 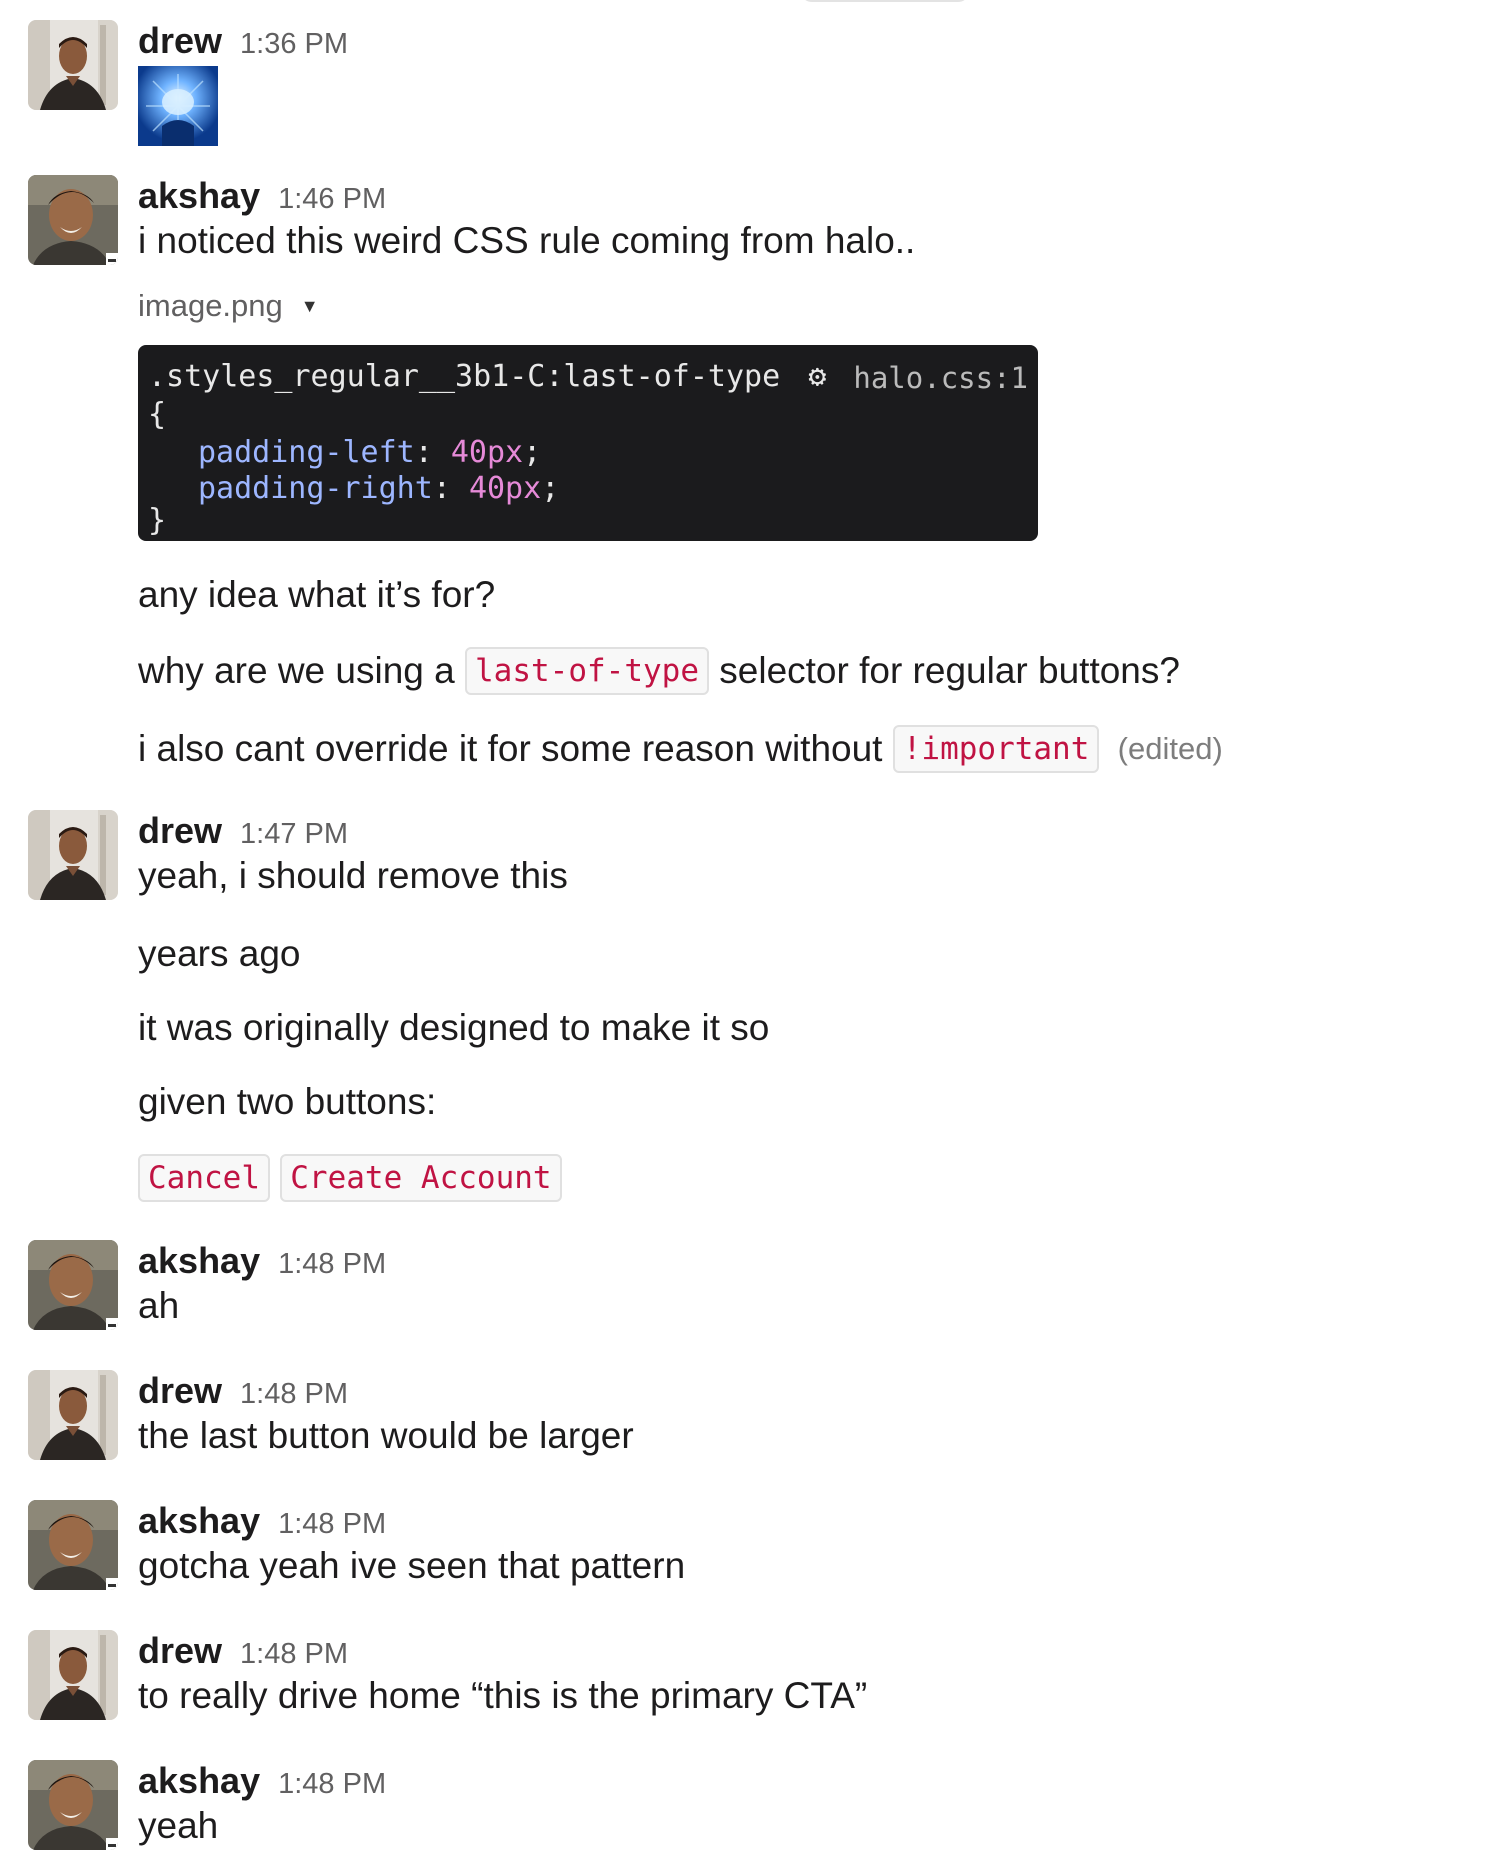 I want to click on new-messages-pill, so click(x=885, y=1).